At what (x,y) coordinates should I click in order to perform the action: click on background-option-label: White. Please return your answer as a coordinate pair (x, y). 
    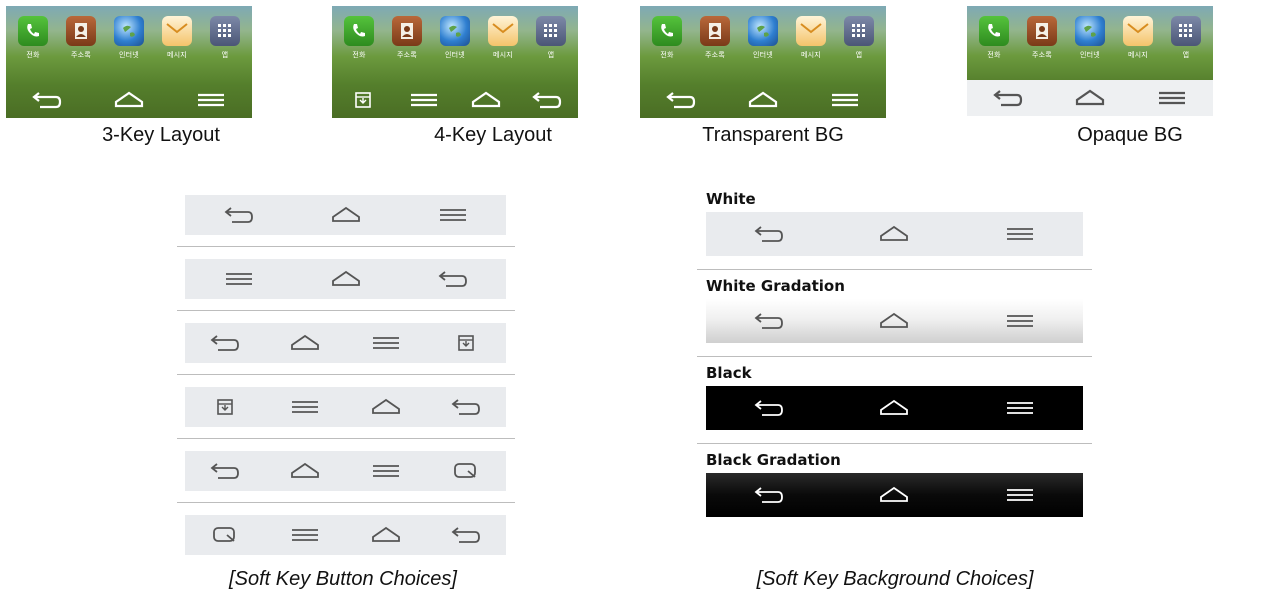
    Looking at the image, I should click on (731, 199).